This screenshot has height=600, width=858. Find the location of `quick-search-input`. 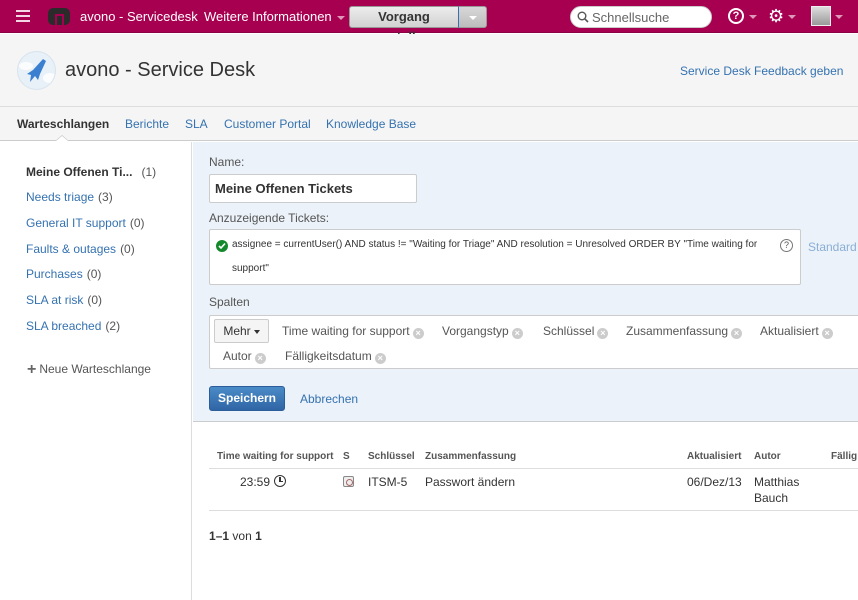

quick-search-input is located at coordinates (649, 17).